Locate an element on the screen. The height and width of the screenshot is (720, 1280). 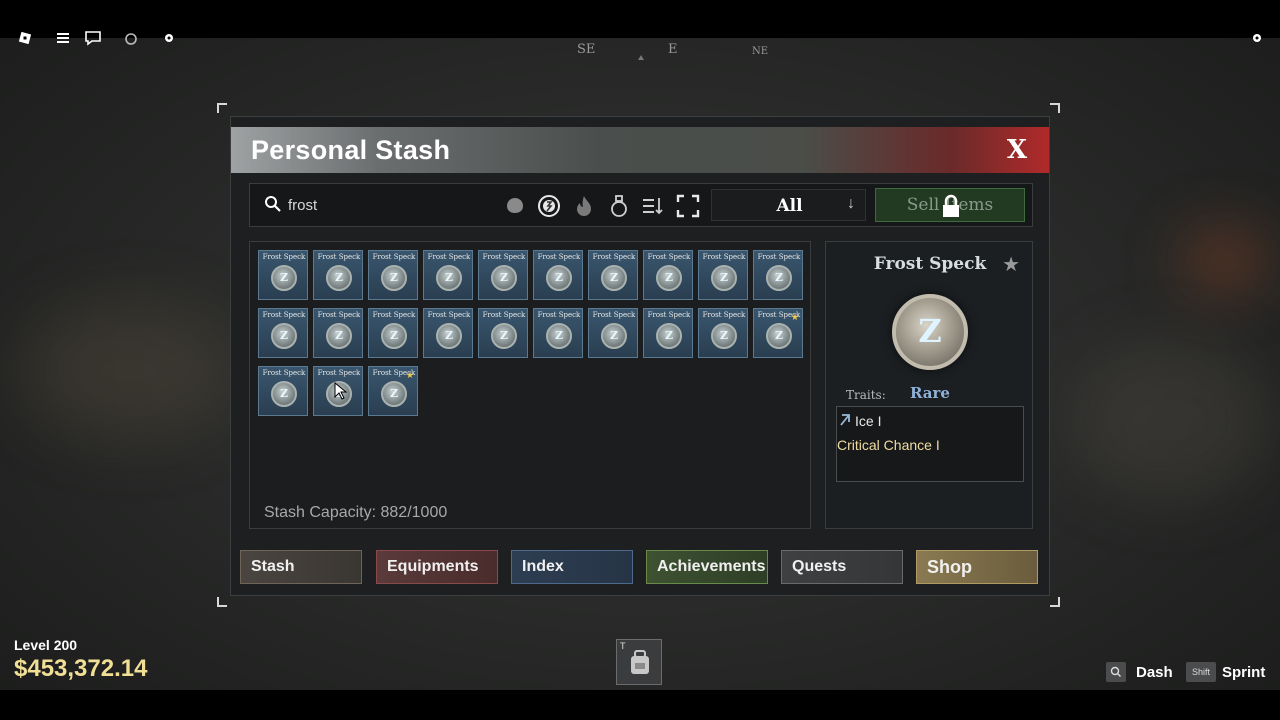
filter-select-value: All is located at coordinates (789, 206).